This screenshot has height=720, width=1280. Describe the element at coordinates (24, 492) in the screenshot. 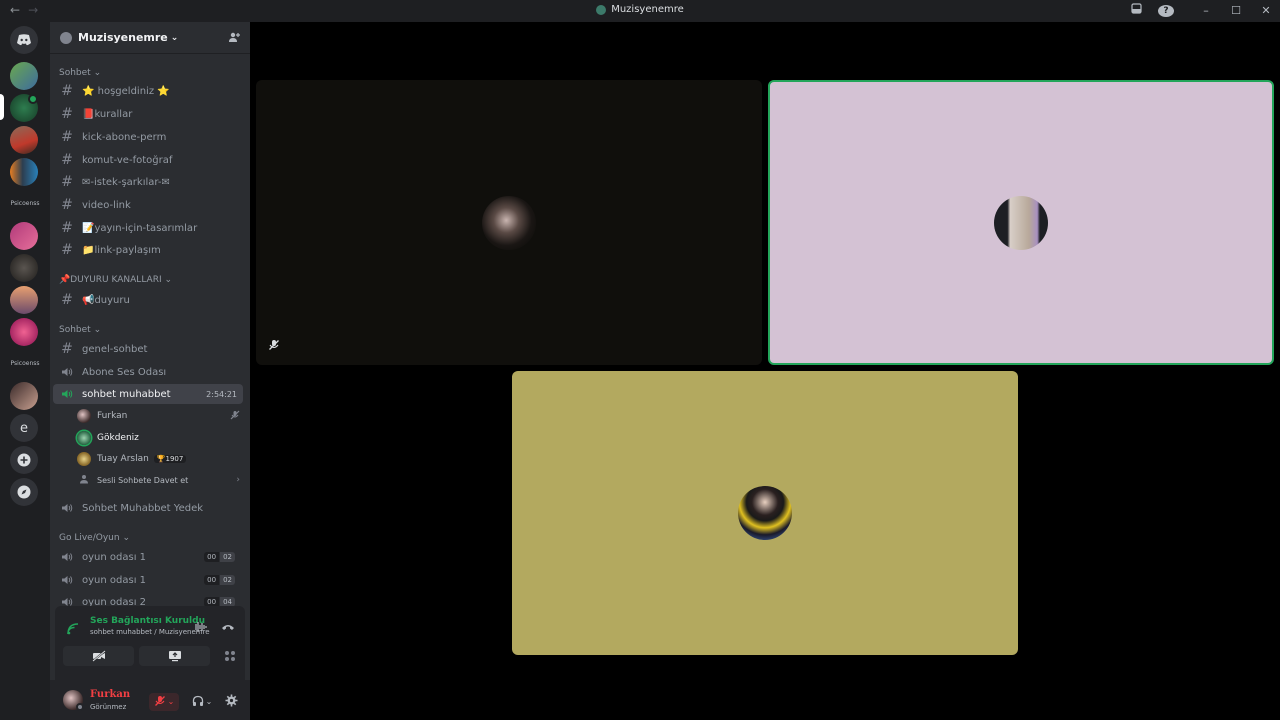

I see `explore-icon` at that location.